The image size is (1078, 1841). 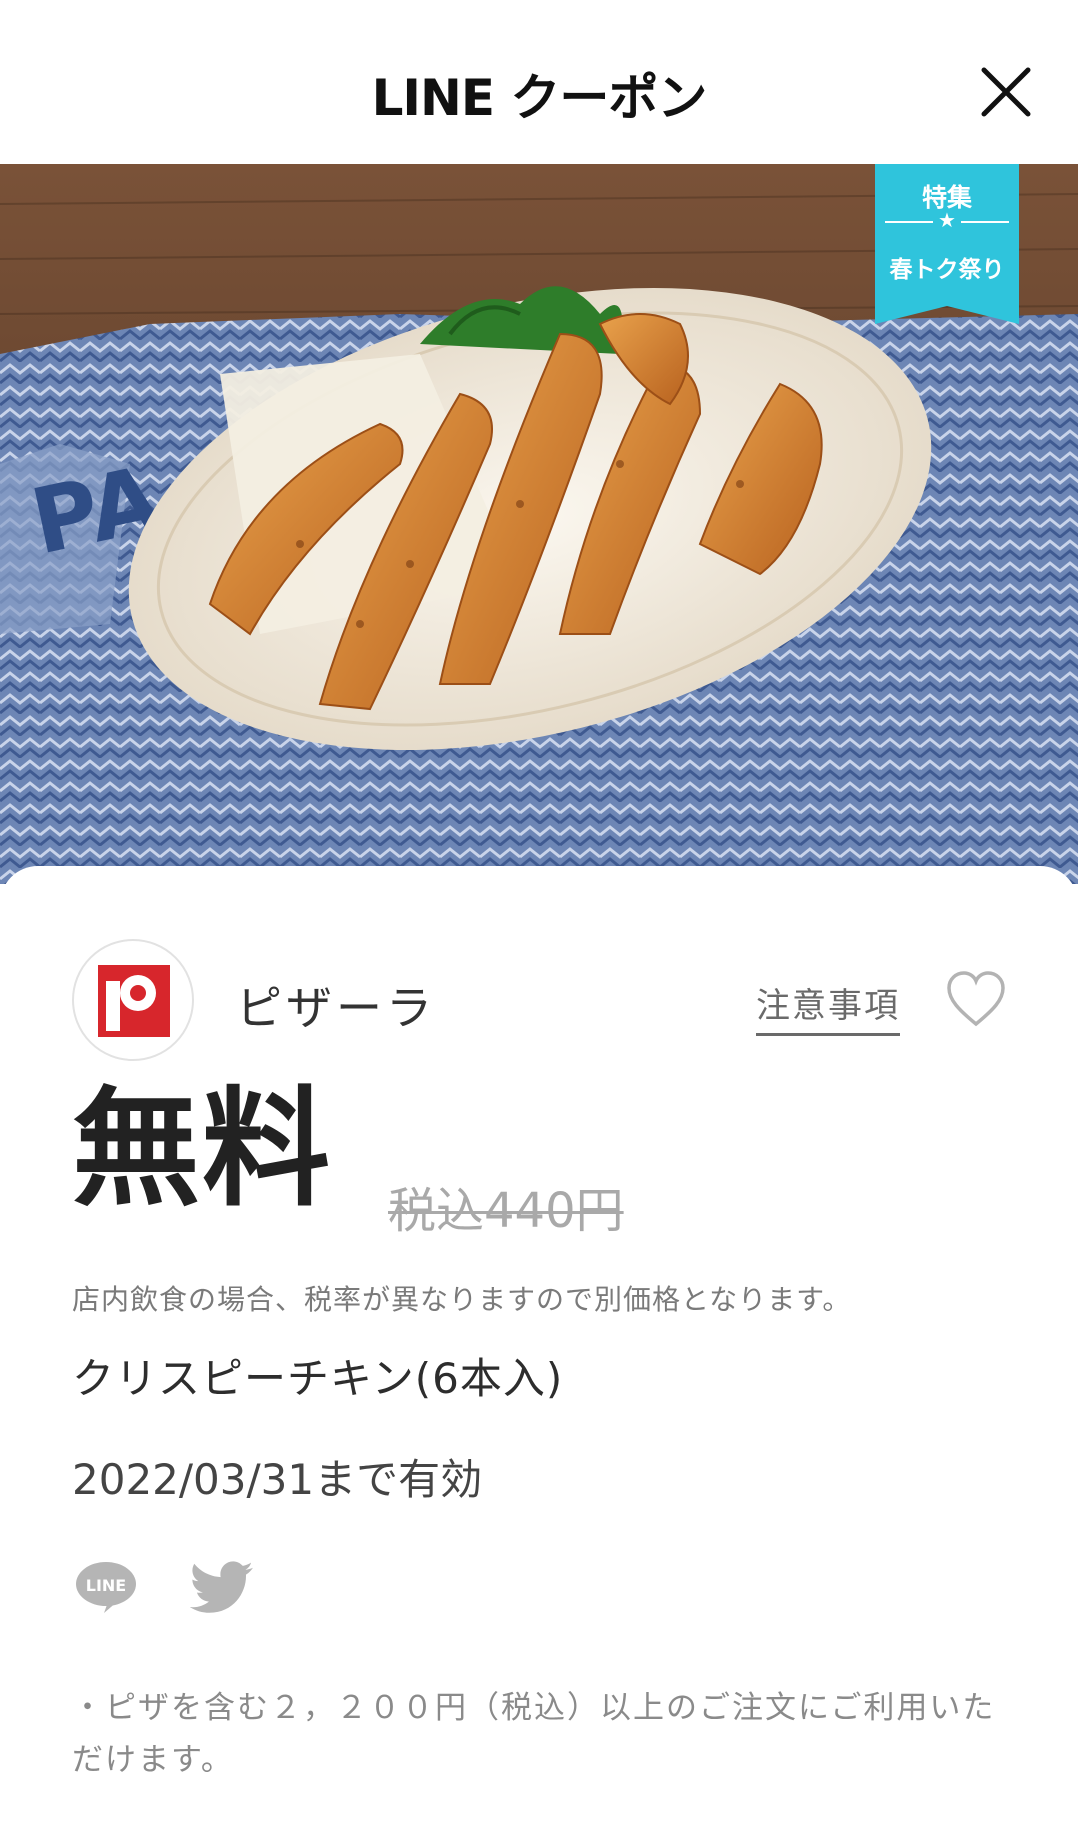 I want to click on shop-logo, so click(x=133, y=1000).